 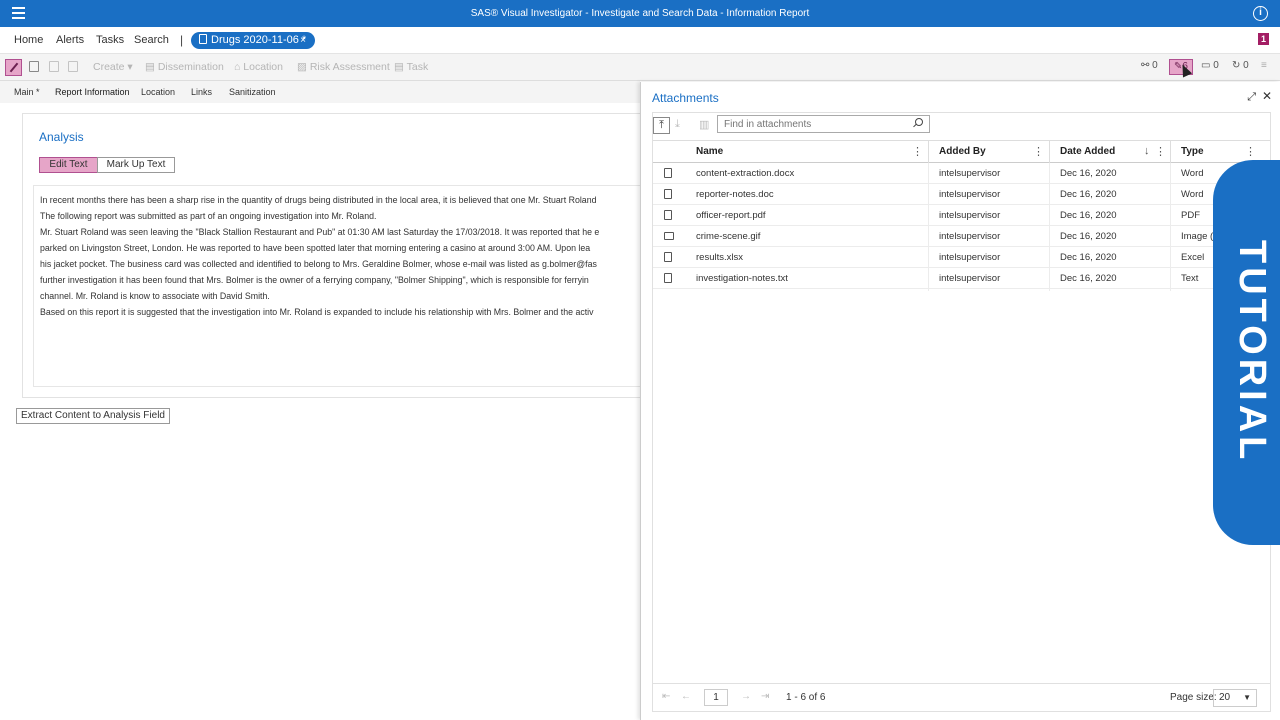 I want to click on links-count: 0, so click(x=1155, y=65).